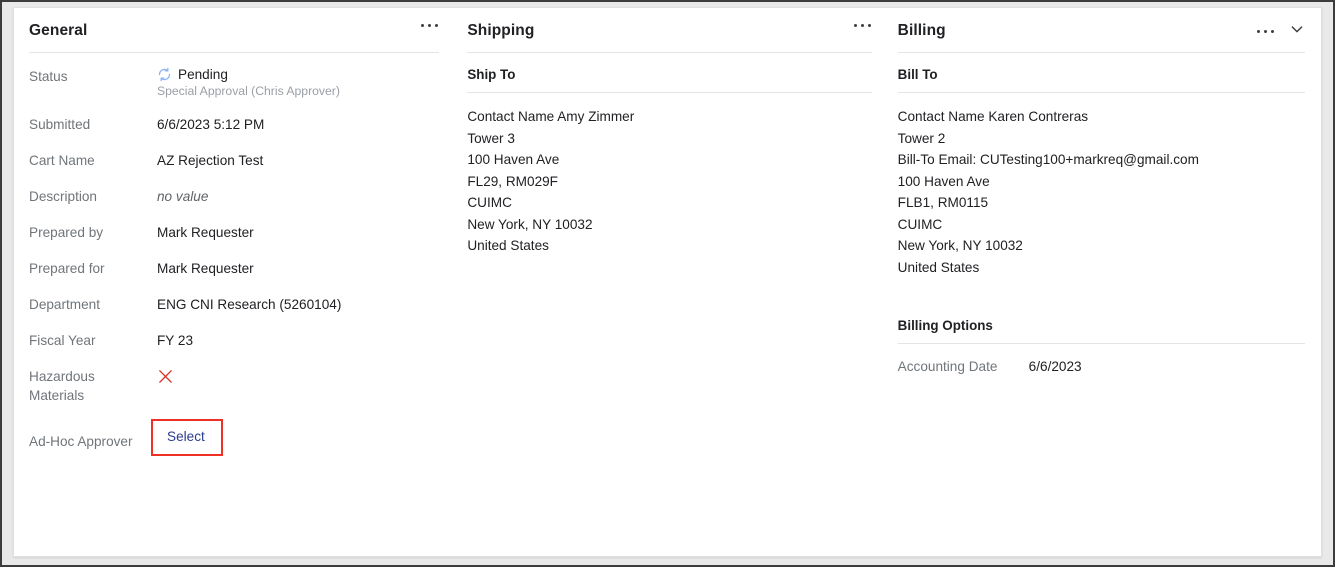 The height and width of the screenshot is (567, 1335). Describe the element at coordinates (234, 386) in the screenshot. I see `row-hazardous-materials: Hazardous Materials` at that location.